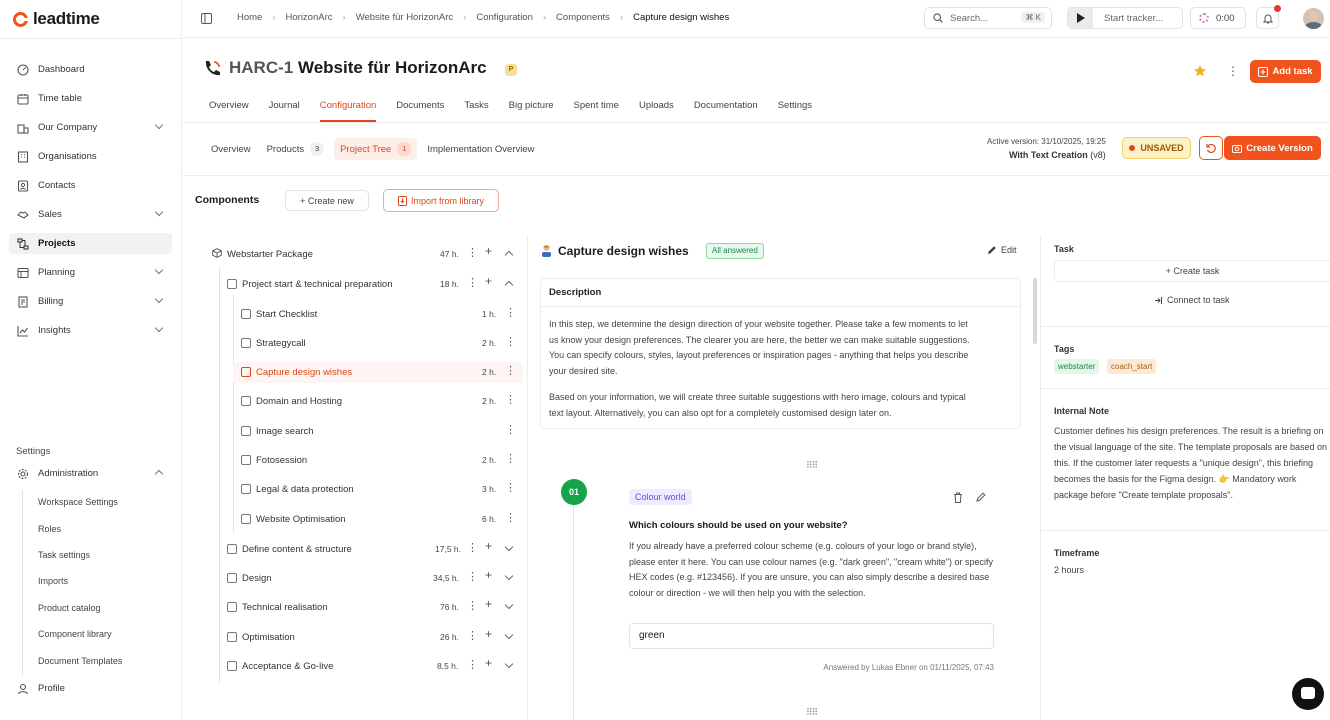  I want to click on create-new-button: + Create new, so click(327, 200).